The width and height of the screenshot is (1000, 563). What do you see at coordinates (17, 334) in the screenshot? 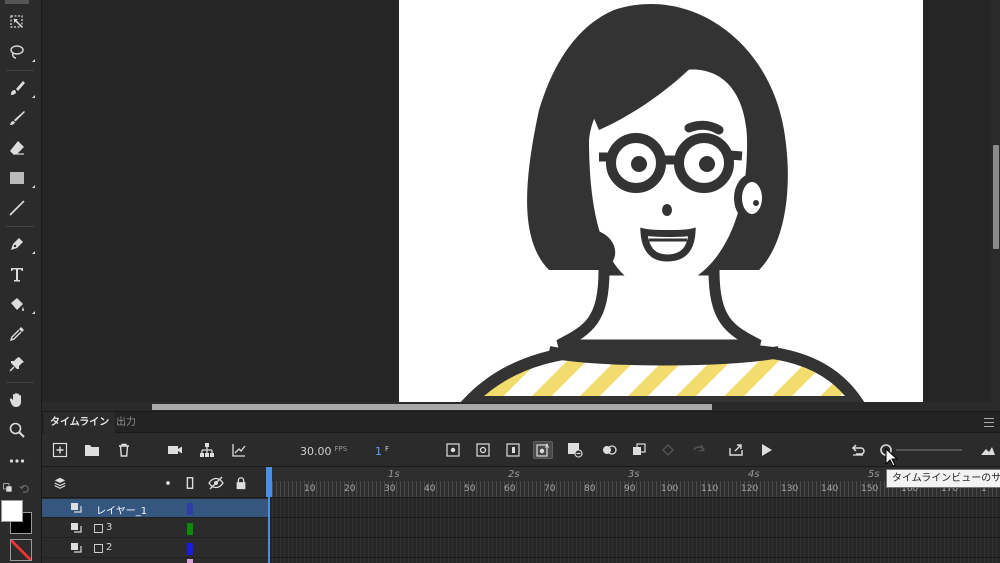
I see `eyedropper-icon` at bounding box center [17, 334].